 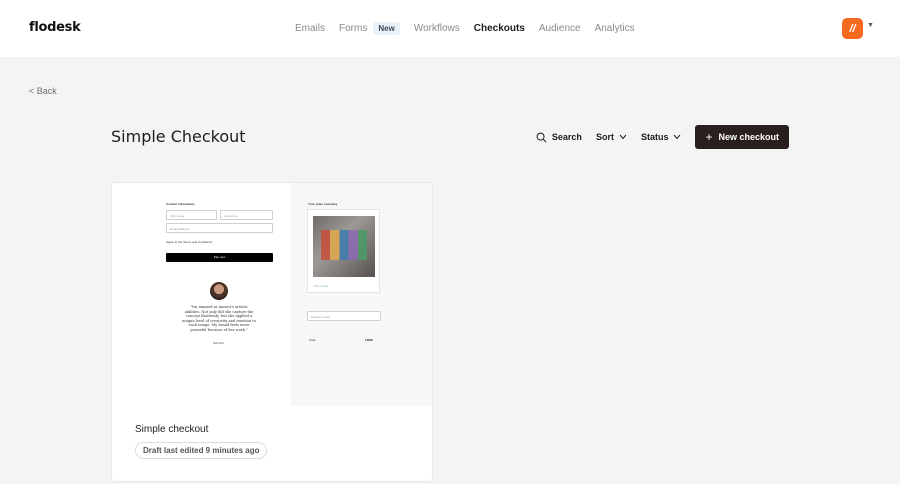 What do you see at coordinates (43, 91) in the screenshot?
I see `back-link: < Back` at bounding box center [43, 91].